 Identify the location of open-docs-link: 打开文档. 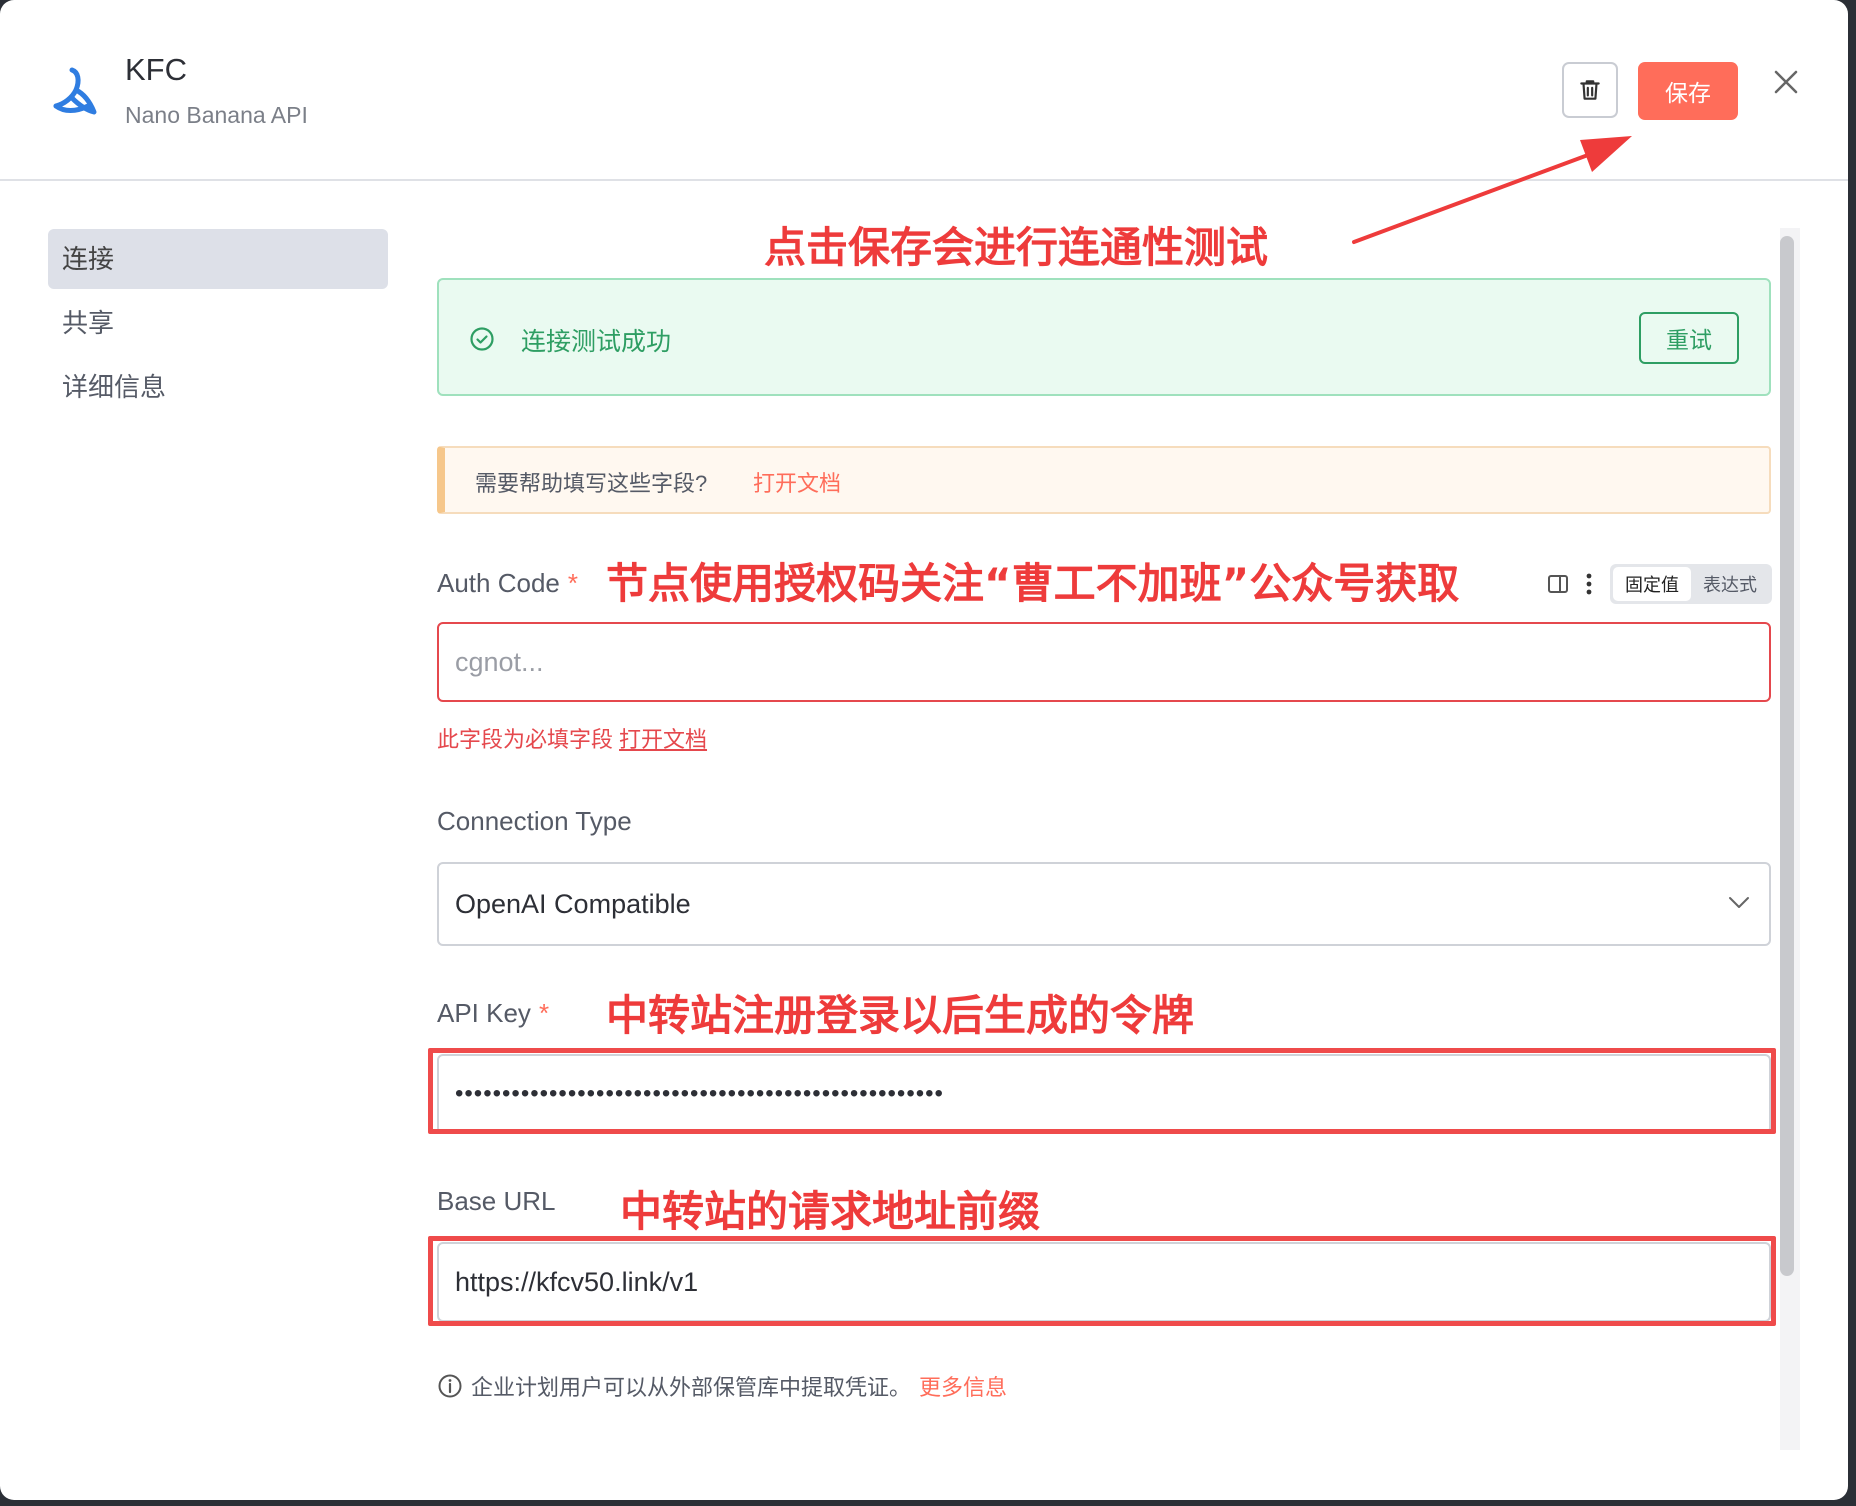
(797, 482).